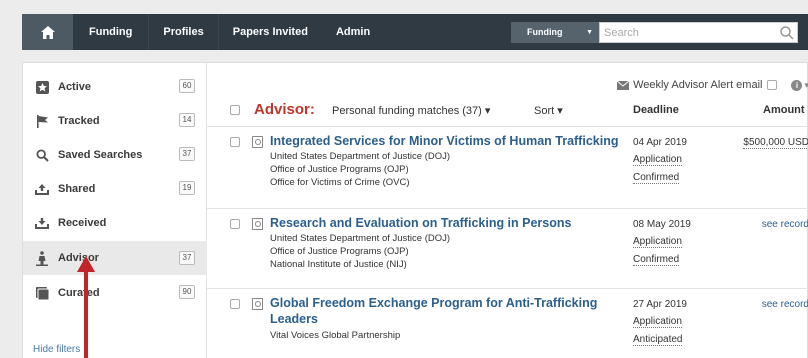  I want to click on alert-checkbox, so click(772, 85).